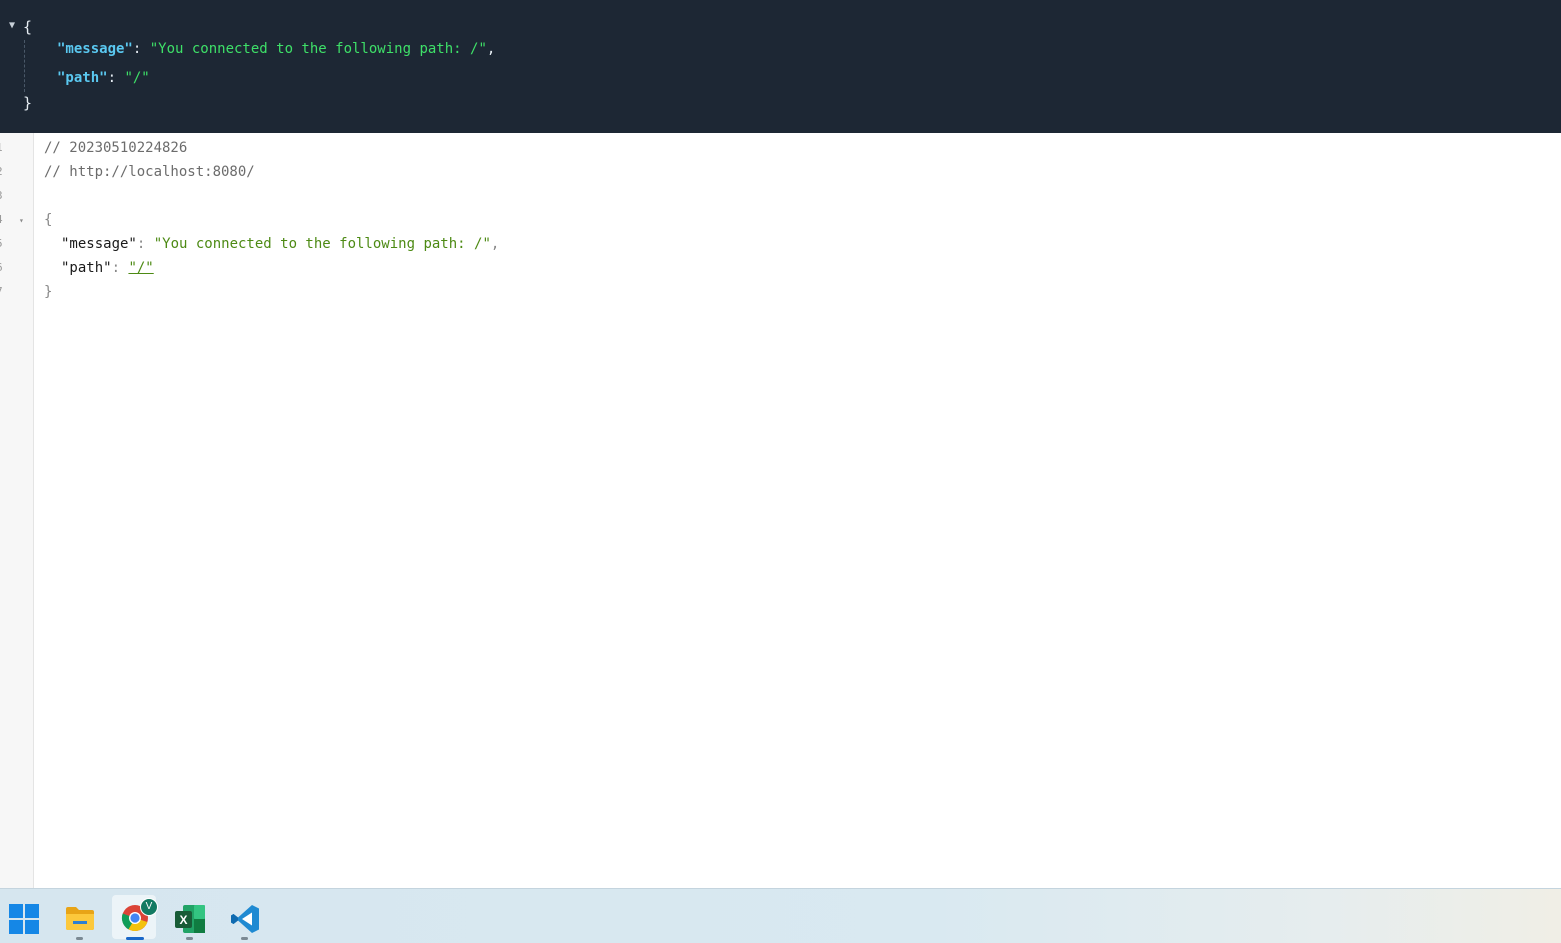 Image resolution: width=1561 pixels, height=943 pixels. I want to click on source-line-path: "path": "/", so click(107, 268).